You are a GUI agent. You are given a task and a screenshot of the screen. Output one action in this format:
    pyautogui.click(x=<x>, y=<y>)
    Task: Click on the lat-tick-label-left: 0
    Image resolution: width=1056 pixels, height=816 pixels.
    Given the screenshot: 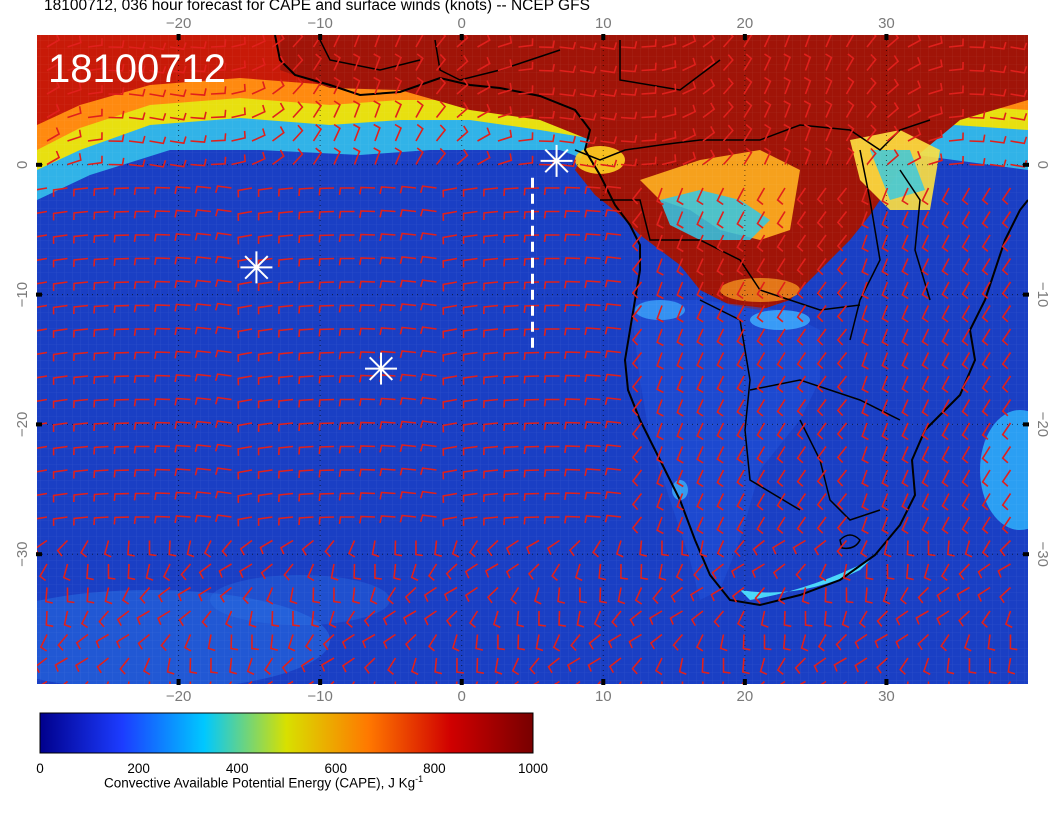 What is the action you would take?
    pyautogui.click(x=22, y=165)
    